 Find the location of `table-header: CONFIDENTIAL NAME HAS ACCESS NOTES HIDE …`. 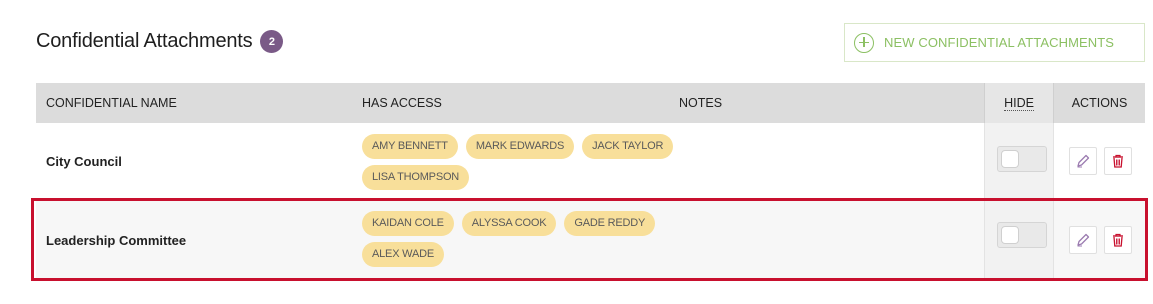

table-header: CONFIDENTIAL NAME HAS ACCESS NOTES HIDE … is located at coordinates (590, 103).